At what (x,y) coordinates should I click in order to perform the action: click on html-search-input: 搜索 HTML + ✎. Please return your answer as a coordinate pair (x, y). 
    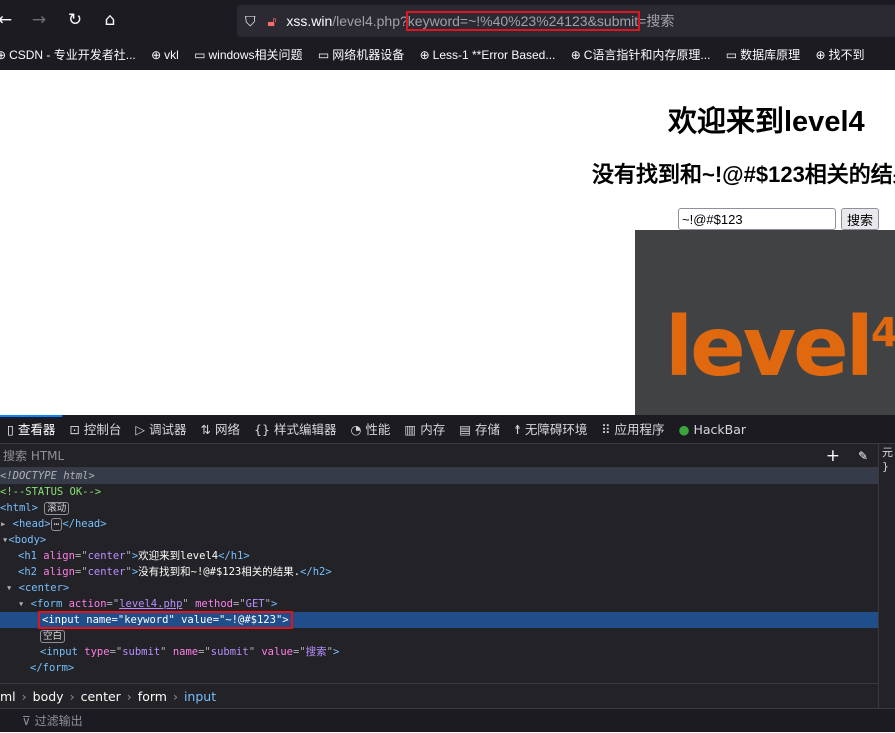
    Looking at the image, I should click on (439, 456).